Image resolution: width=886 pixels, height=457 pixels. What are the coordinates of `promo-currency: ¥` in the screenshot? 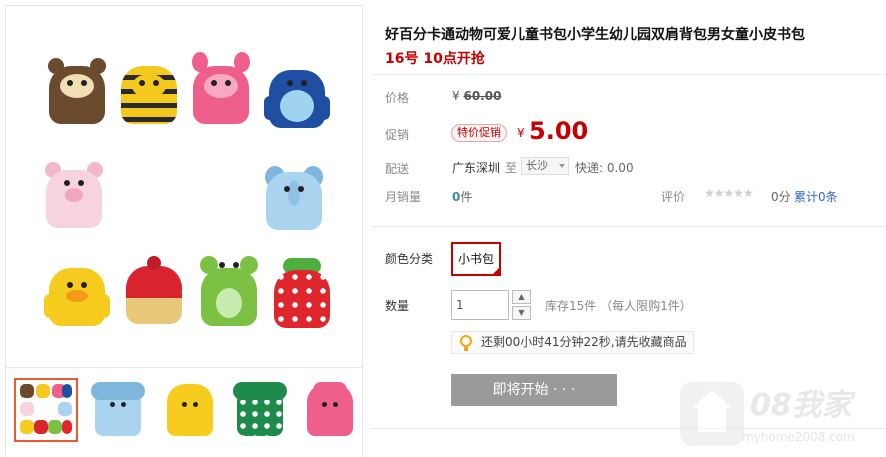 It's located at (521, 133).